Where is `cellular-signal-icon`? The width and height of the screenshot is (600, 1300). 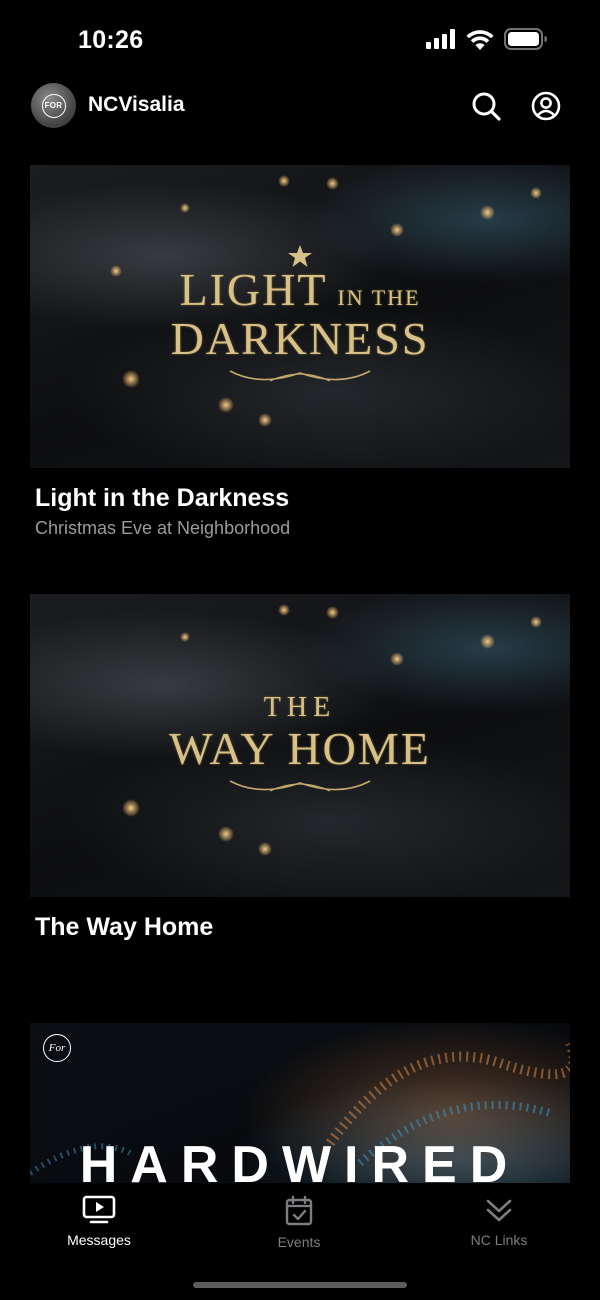
cellular-signal-icon is located at coordinates (440, 39).